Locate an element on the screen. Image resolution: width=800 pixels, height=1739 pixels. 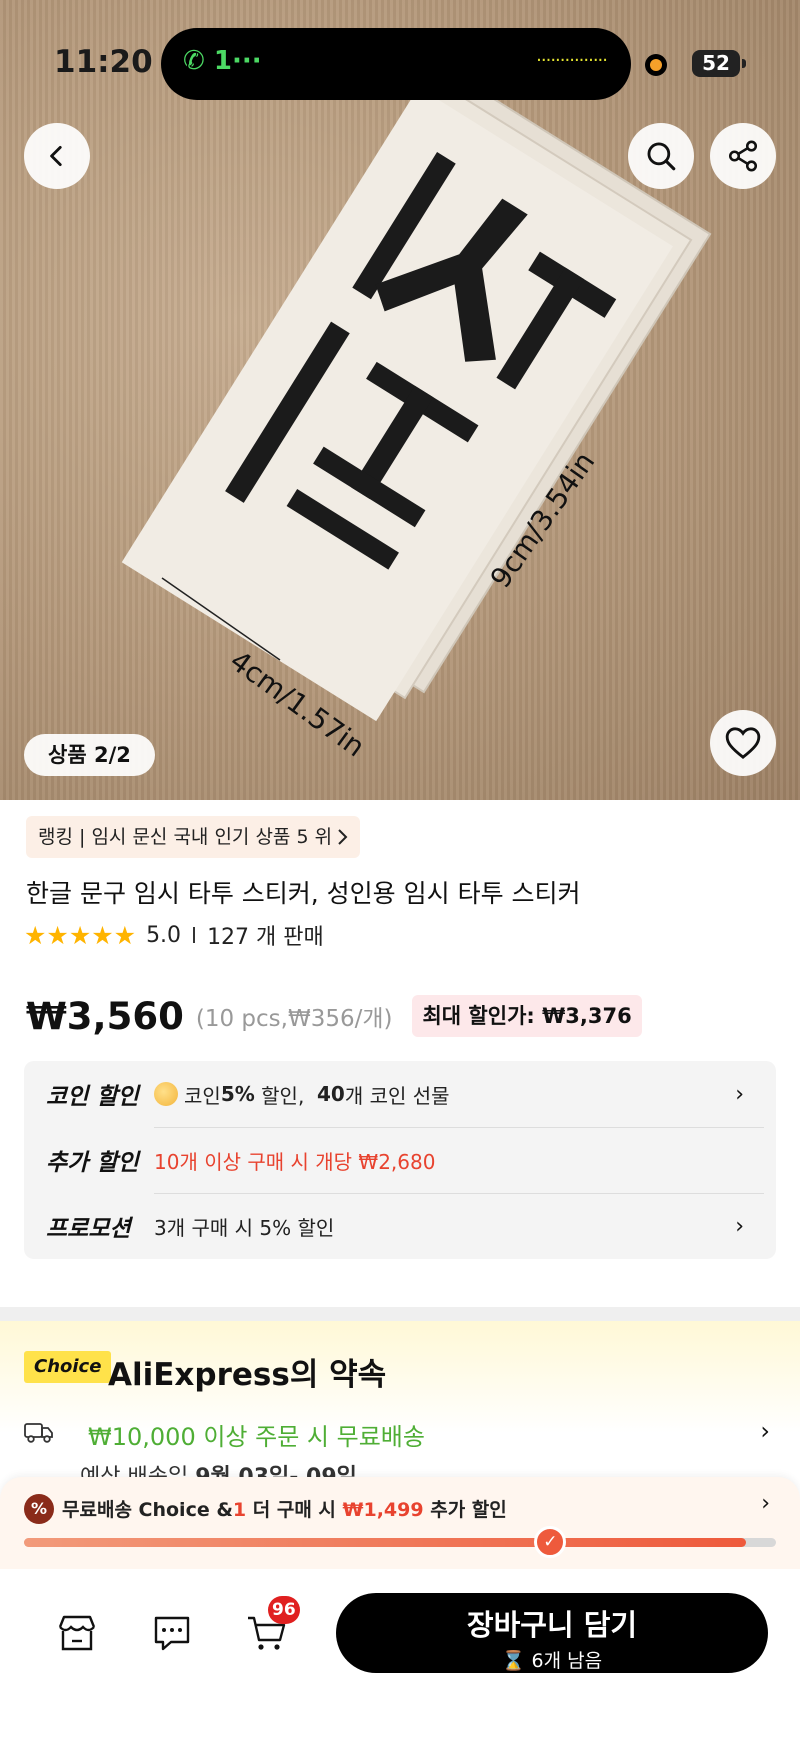
promo-text-2: 더 구매 시 is located at coordinates (294, 1510).